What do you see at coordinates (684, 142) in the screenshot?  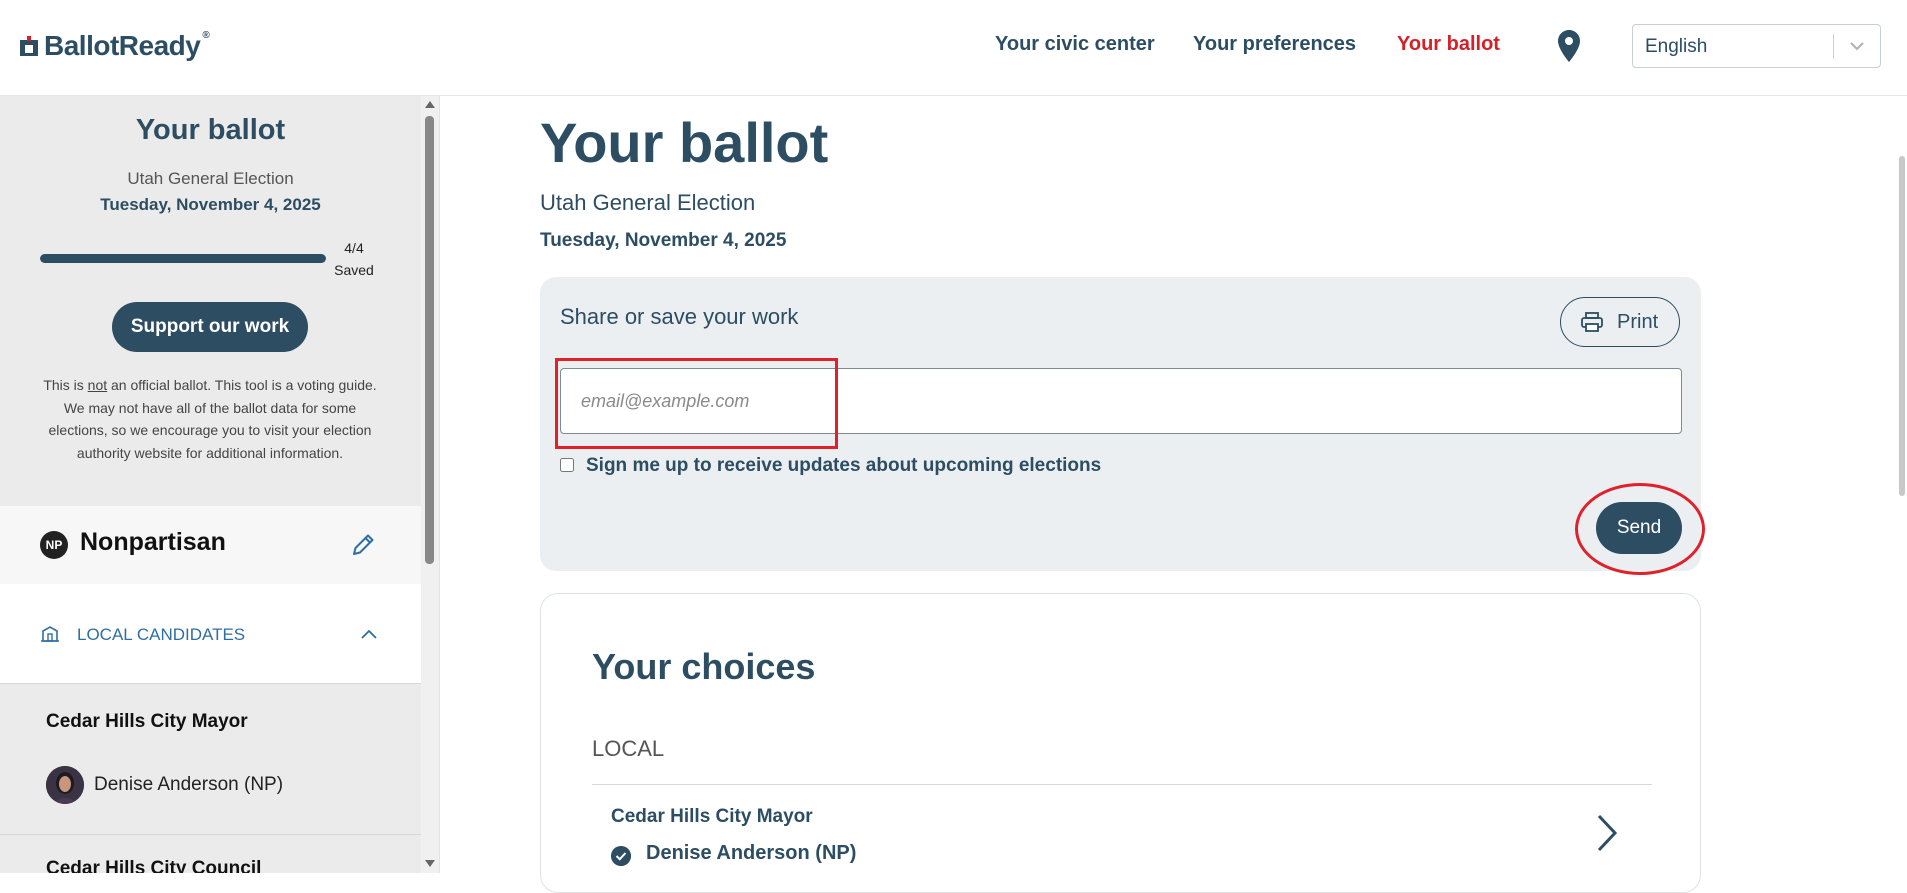 I see `page-title: Your ballot` at bounding box center [684, 142].